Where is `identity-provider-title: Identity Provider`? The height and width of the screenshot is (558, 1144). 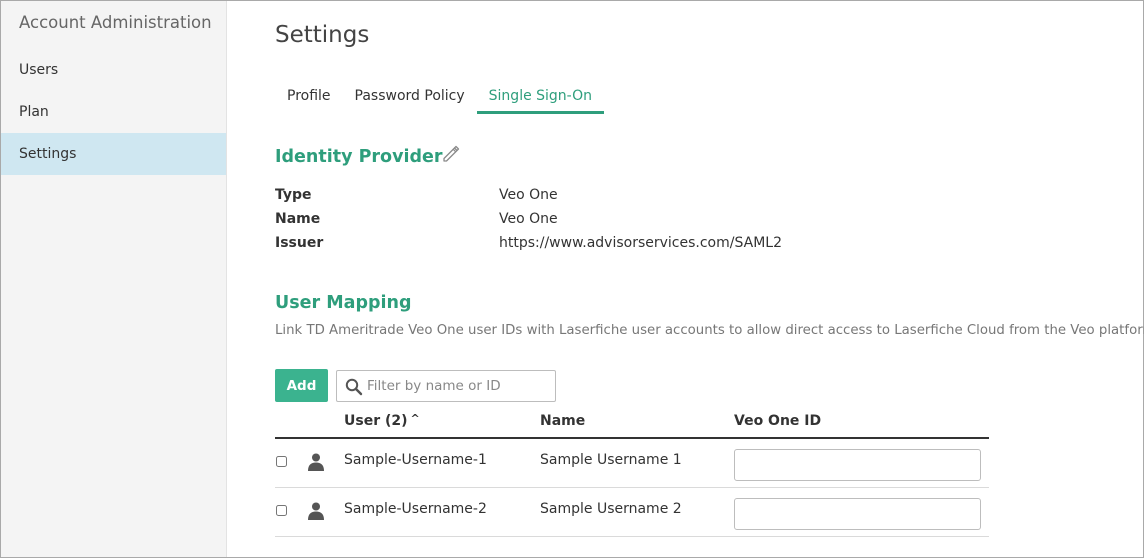
identity-provider-title: Identity Provider is located at coordinates (359, 157).